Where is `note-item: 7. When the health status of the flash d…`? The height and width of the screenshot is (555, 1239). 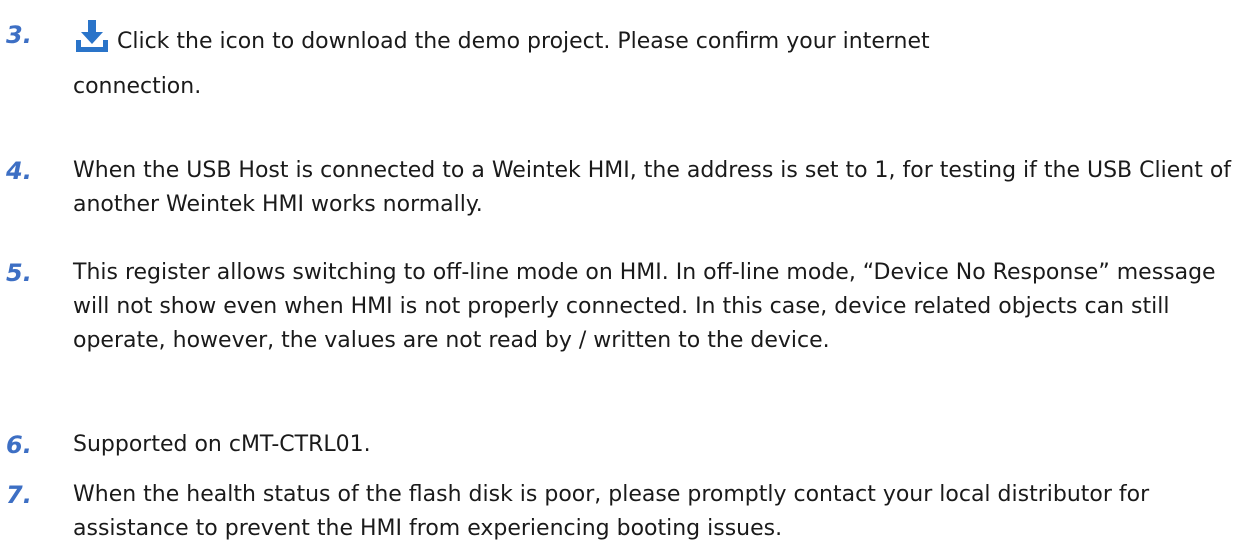 note-item: 7. When the health status of the flash d… is located at coordinates (619, 512).